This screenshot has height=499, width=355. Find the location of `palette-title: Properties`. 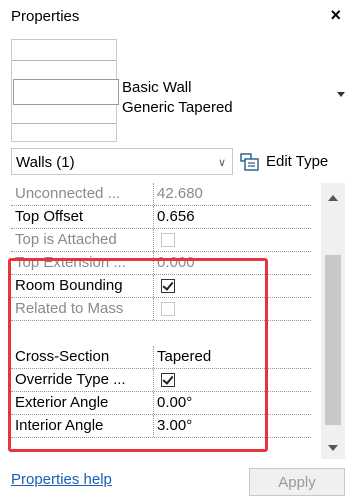

palette-title: Properties is located at coordinates (45, 16).